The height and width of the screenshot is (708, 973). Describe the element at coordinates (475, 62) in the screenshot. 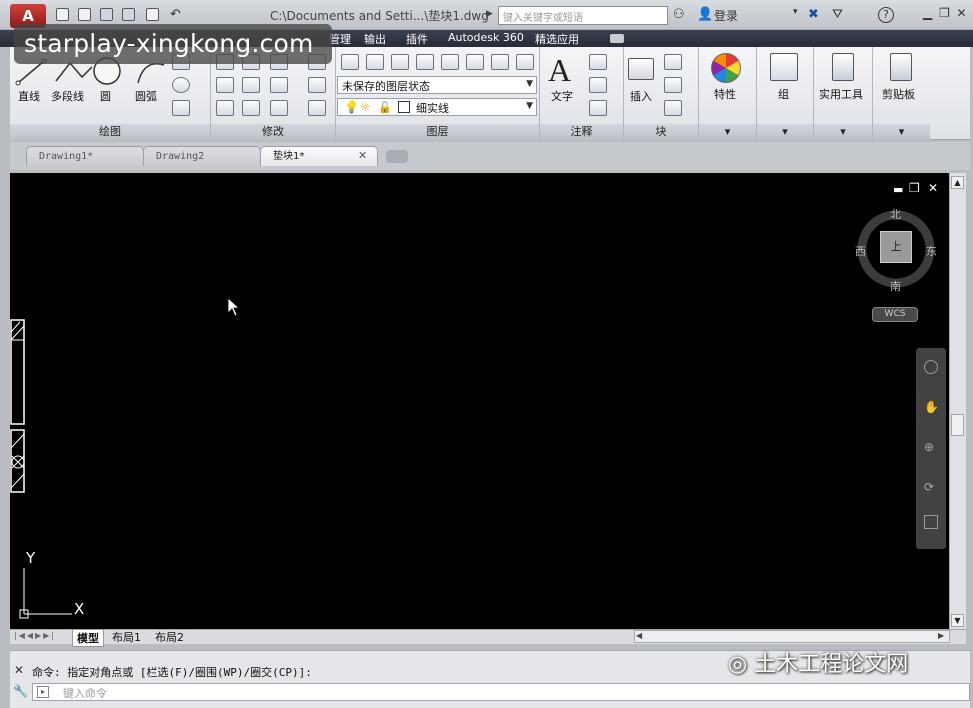

I see `layer-lock-icon` at that location.